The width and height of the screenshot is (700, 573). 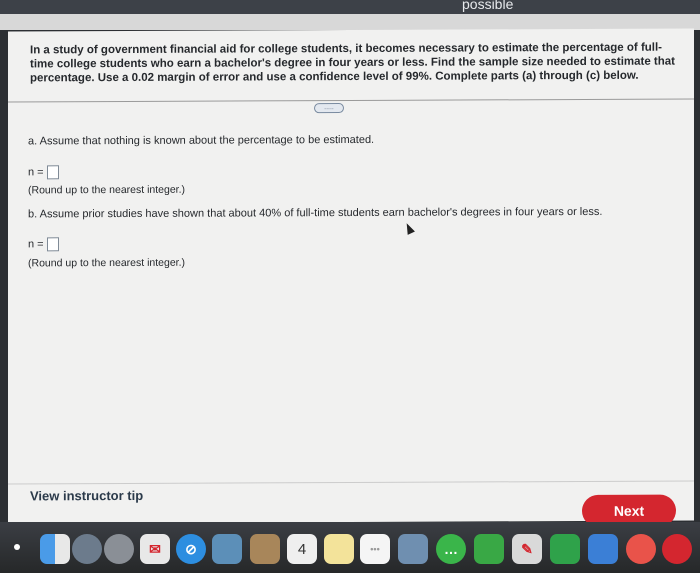 I want to click on calendar-icon: 4, so click(x=302, y=549).